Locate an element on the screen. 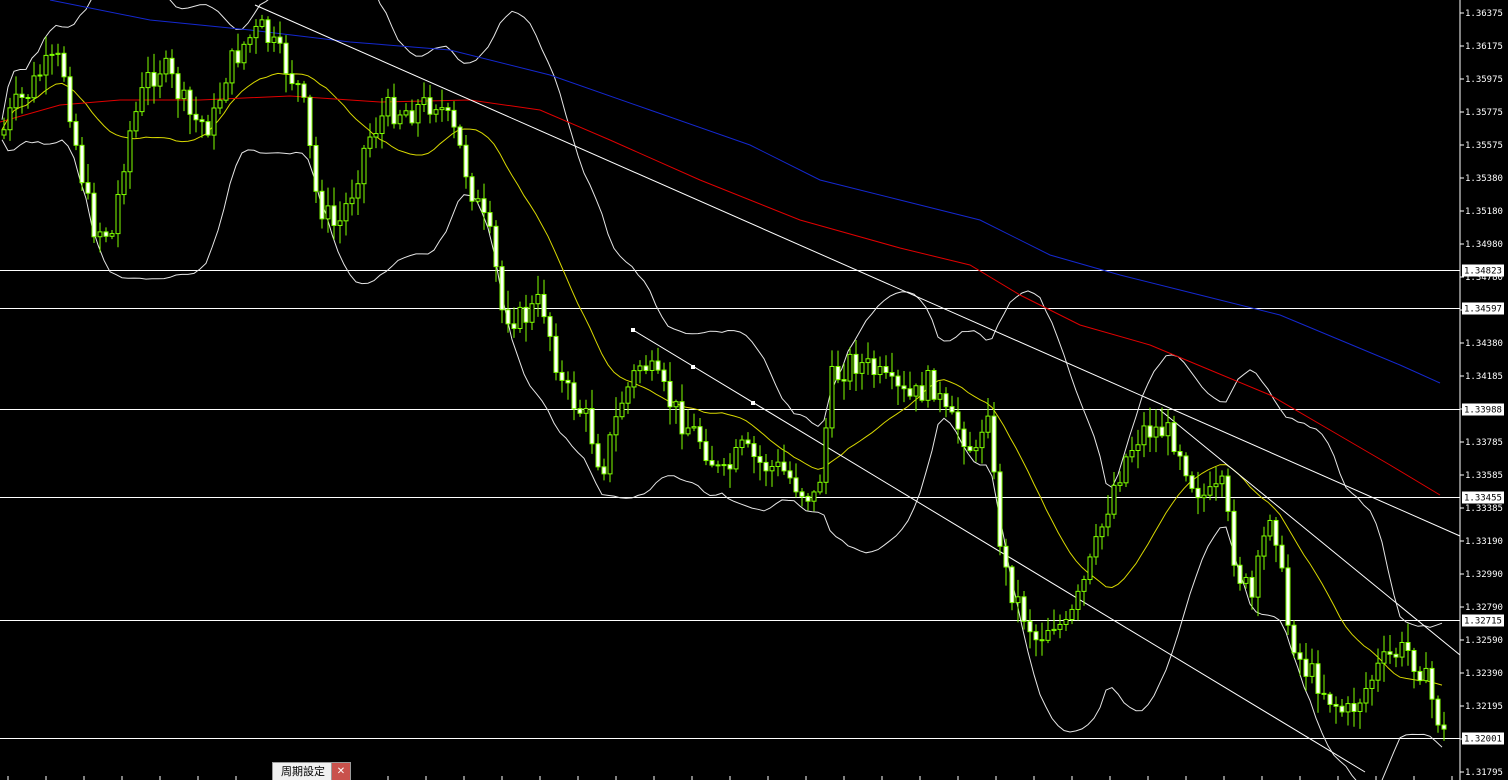 This screenshot has width=1508, height=780. price-tick-label: 1.34380 is located at coordinates (1484, 344).